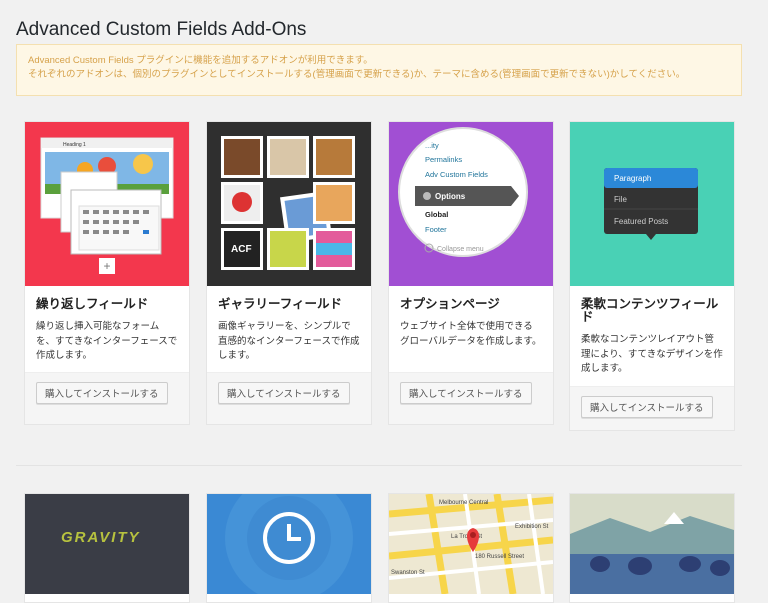 Image resolution: width=768 pixels, height=603 pixels. What do you see at coordinates (471, 334) in the screenshot?
I see `card-description: ウェブサイト全体で使用できるグローバルデータを作成します。` at bounding box center [471, 334].